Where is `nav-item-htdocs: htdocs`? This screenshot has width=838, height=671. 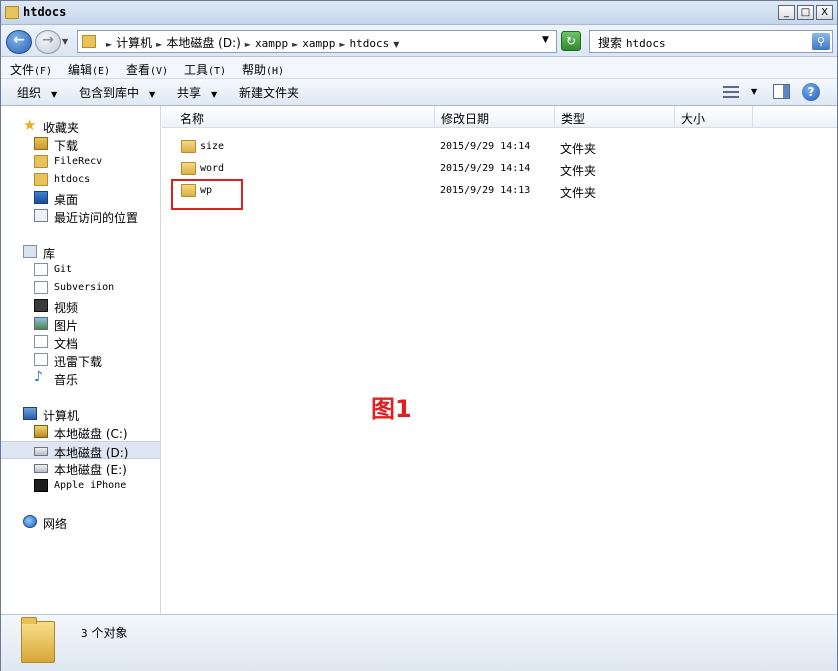
nav-item-htdocs: htdocs is located at coordinates (80, 180).